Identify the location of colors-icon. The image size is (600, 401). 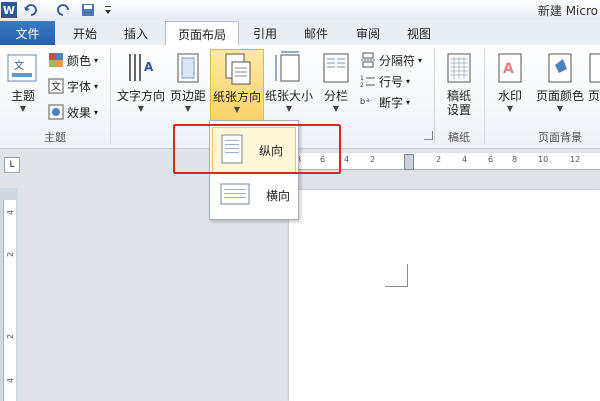
(56, 60).